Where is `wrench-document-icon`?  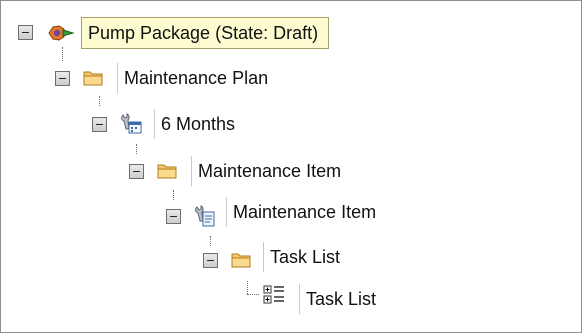
wrench-document-icon is located at coordinates (205, 216).